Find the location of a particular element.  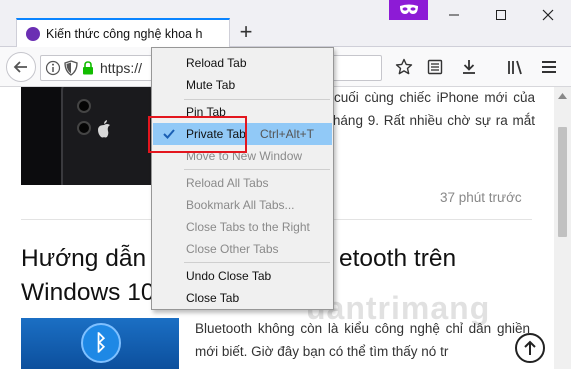

menu-item-label: Mute Tab is located at coordinates (211, 85).